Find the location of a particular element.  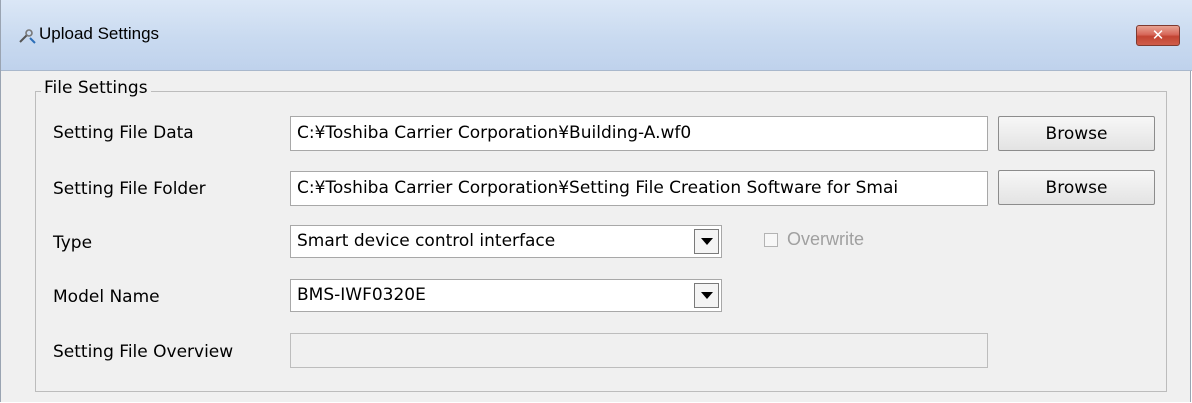

close-button: ✕ is located at coordinates (1158, 35).